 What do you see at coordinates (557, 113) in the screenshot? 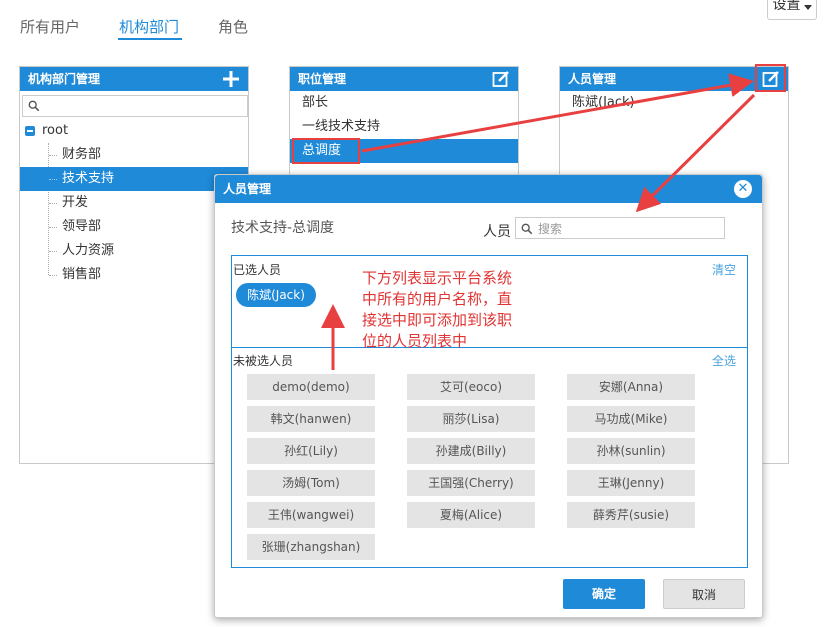
I see `arrow-to-edit` at bounding box center [557, 113].